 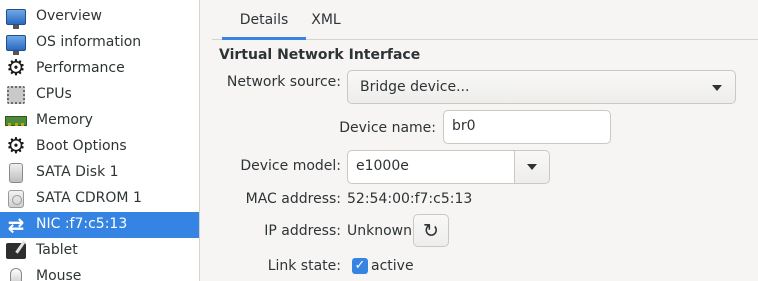 I want to click on checkmark-icon: ✓, so click(x=360, y=265).